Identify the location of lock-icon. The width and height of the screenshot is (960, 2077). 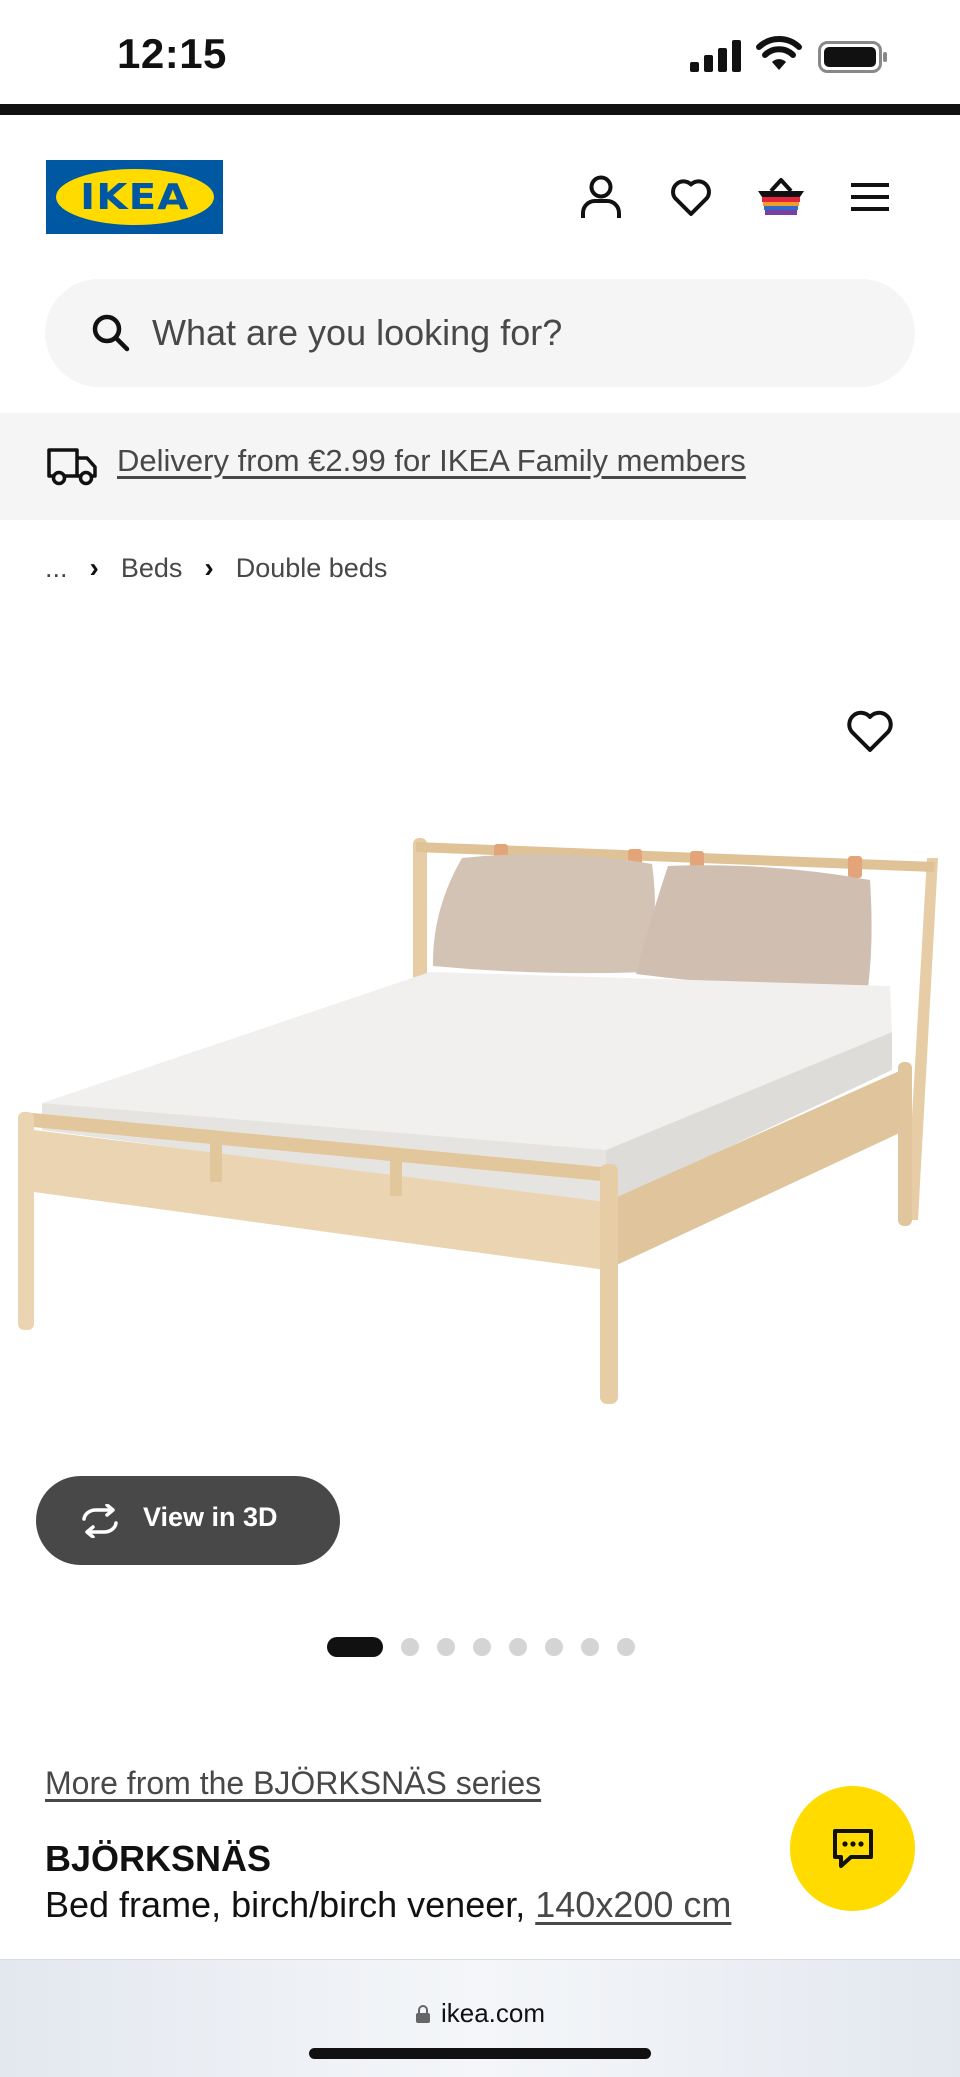
(422, 2013).